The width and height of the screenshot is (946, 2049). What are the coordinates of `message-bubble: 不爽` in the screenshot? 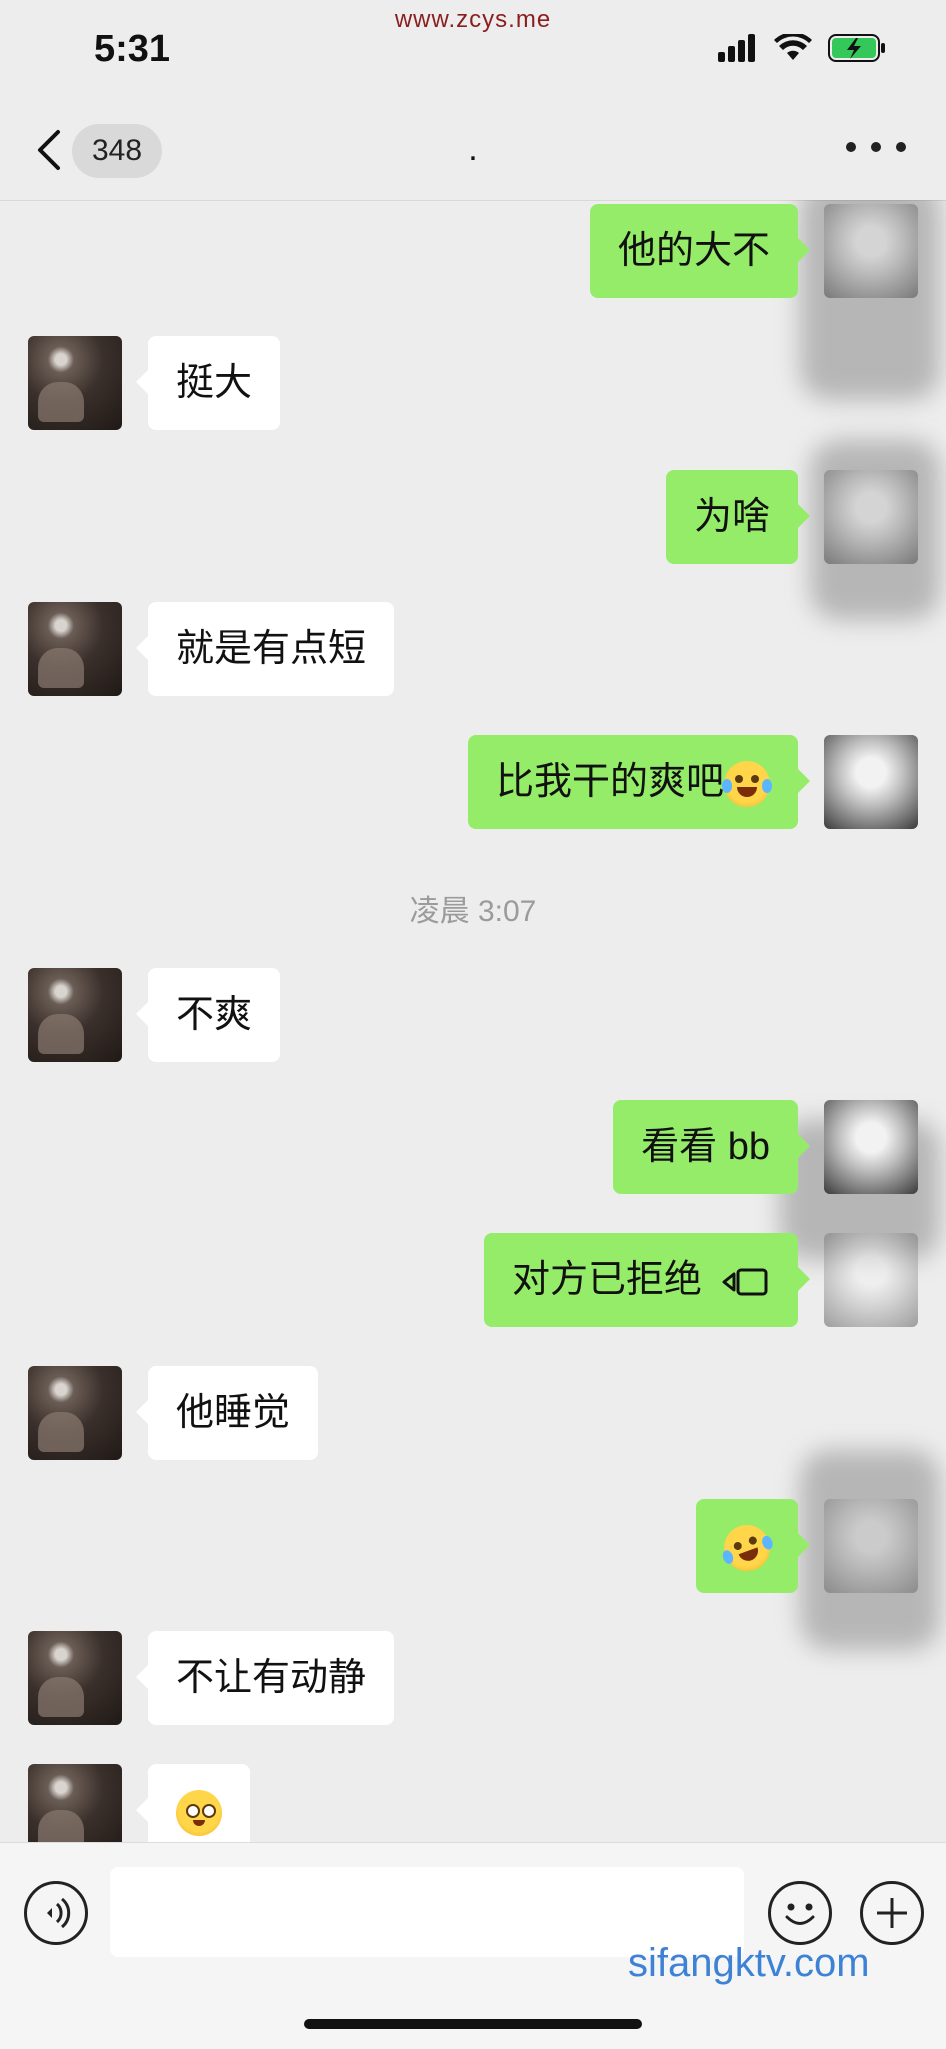 It's located at (208, 1015).